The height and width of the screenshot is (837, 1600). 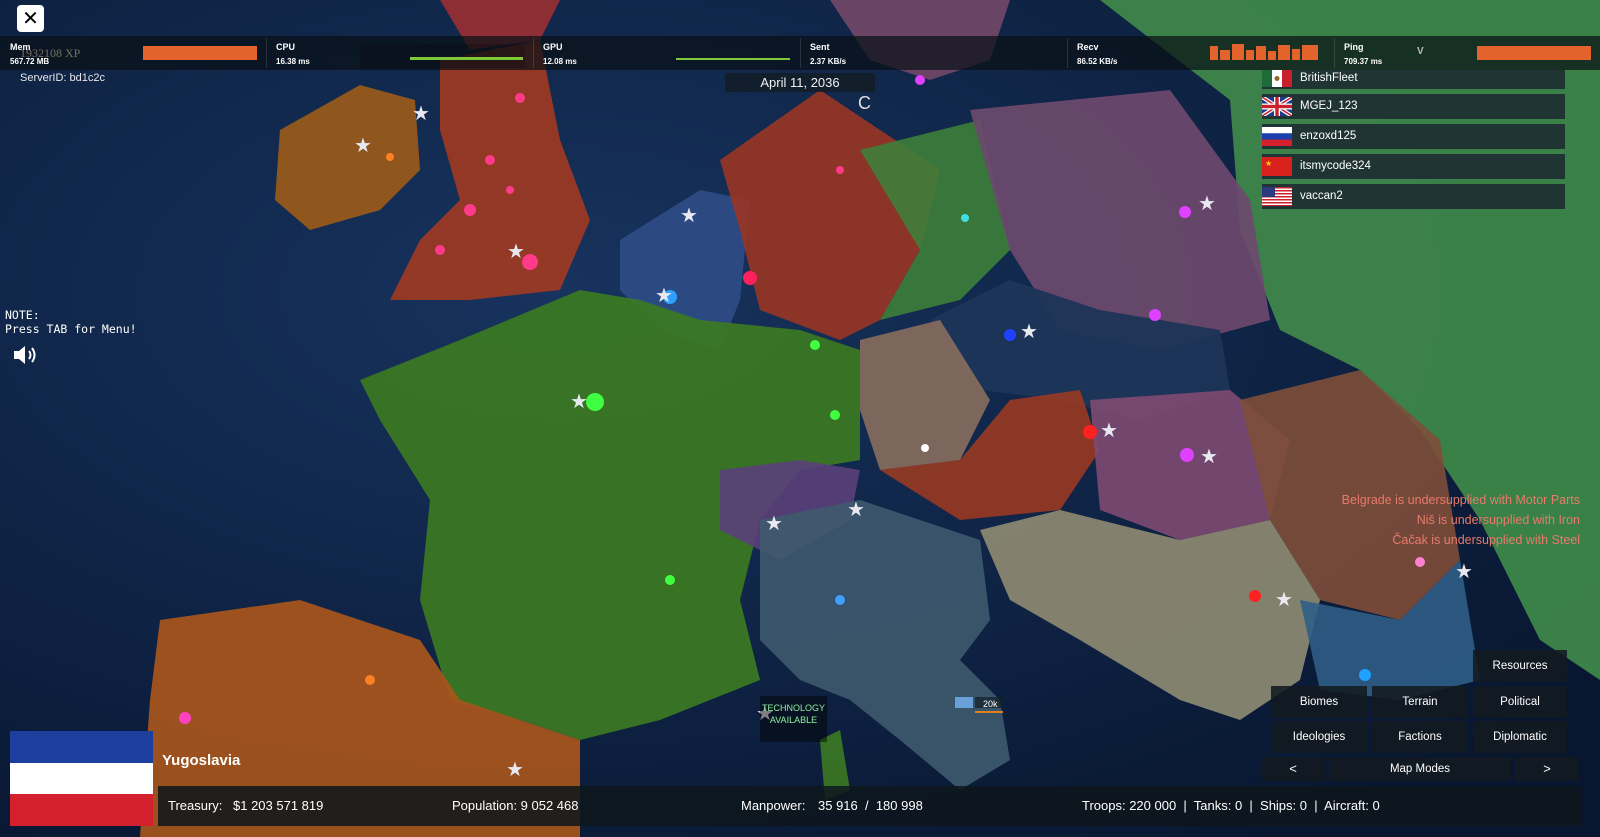 I want to click on perf-recv: Recv 86.52 KB/s, so click(x=1201, y=53).